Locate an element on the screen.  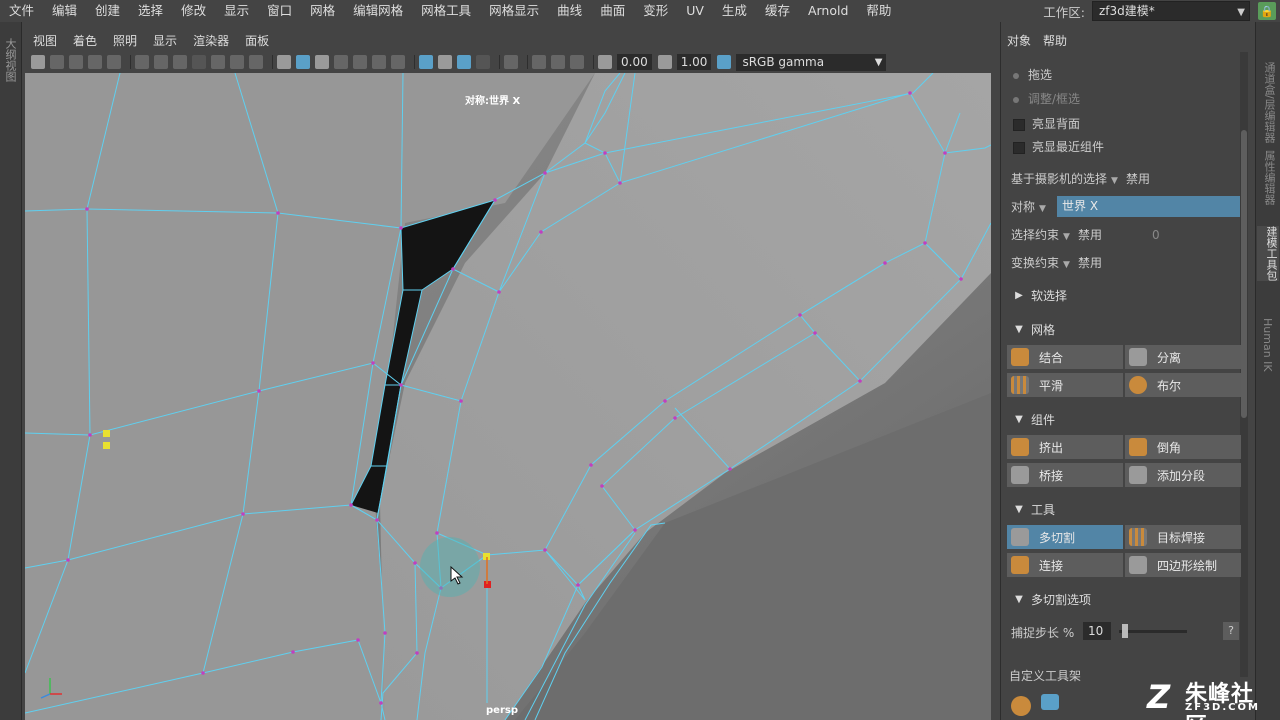
multicut-options-header: ▼ 多切割选项 is located at coordinates (1124, 599).